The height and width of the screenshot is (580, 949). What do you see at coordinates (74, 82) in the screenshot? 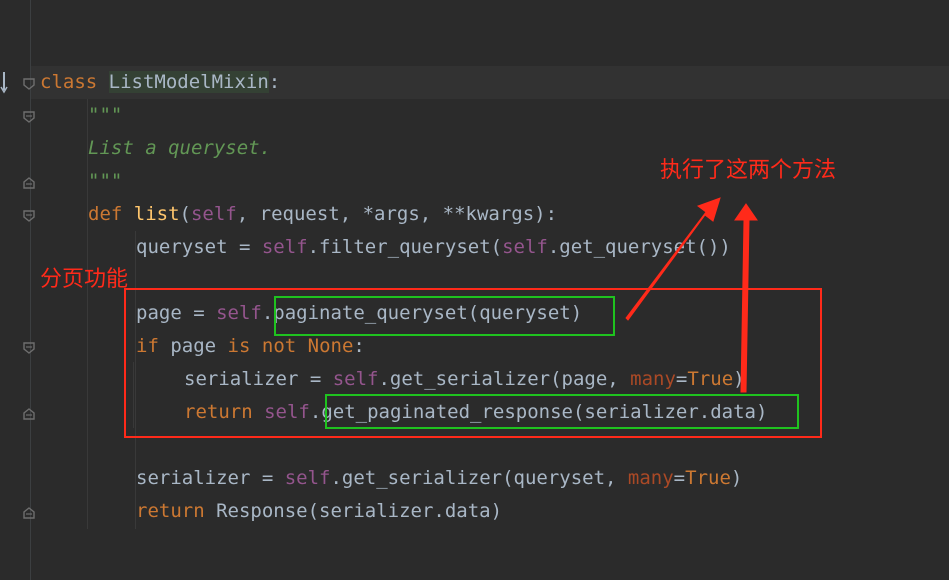
I see `keyword-class: class` at bounding box center [74, 82].